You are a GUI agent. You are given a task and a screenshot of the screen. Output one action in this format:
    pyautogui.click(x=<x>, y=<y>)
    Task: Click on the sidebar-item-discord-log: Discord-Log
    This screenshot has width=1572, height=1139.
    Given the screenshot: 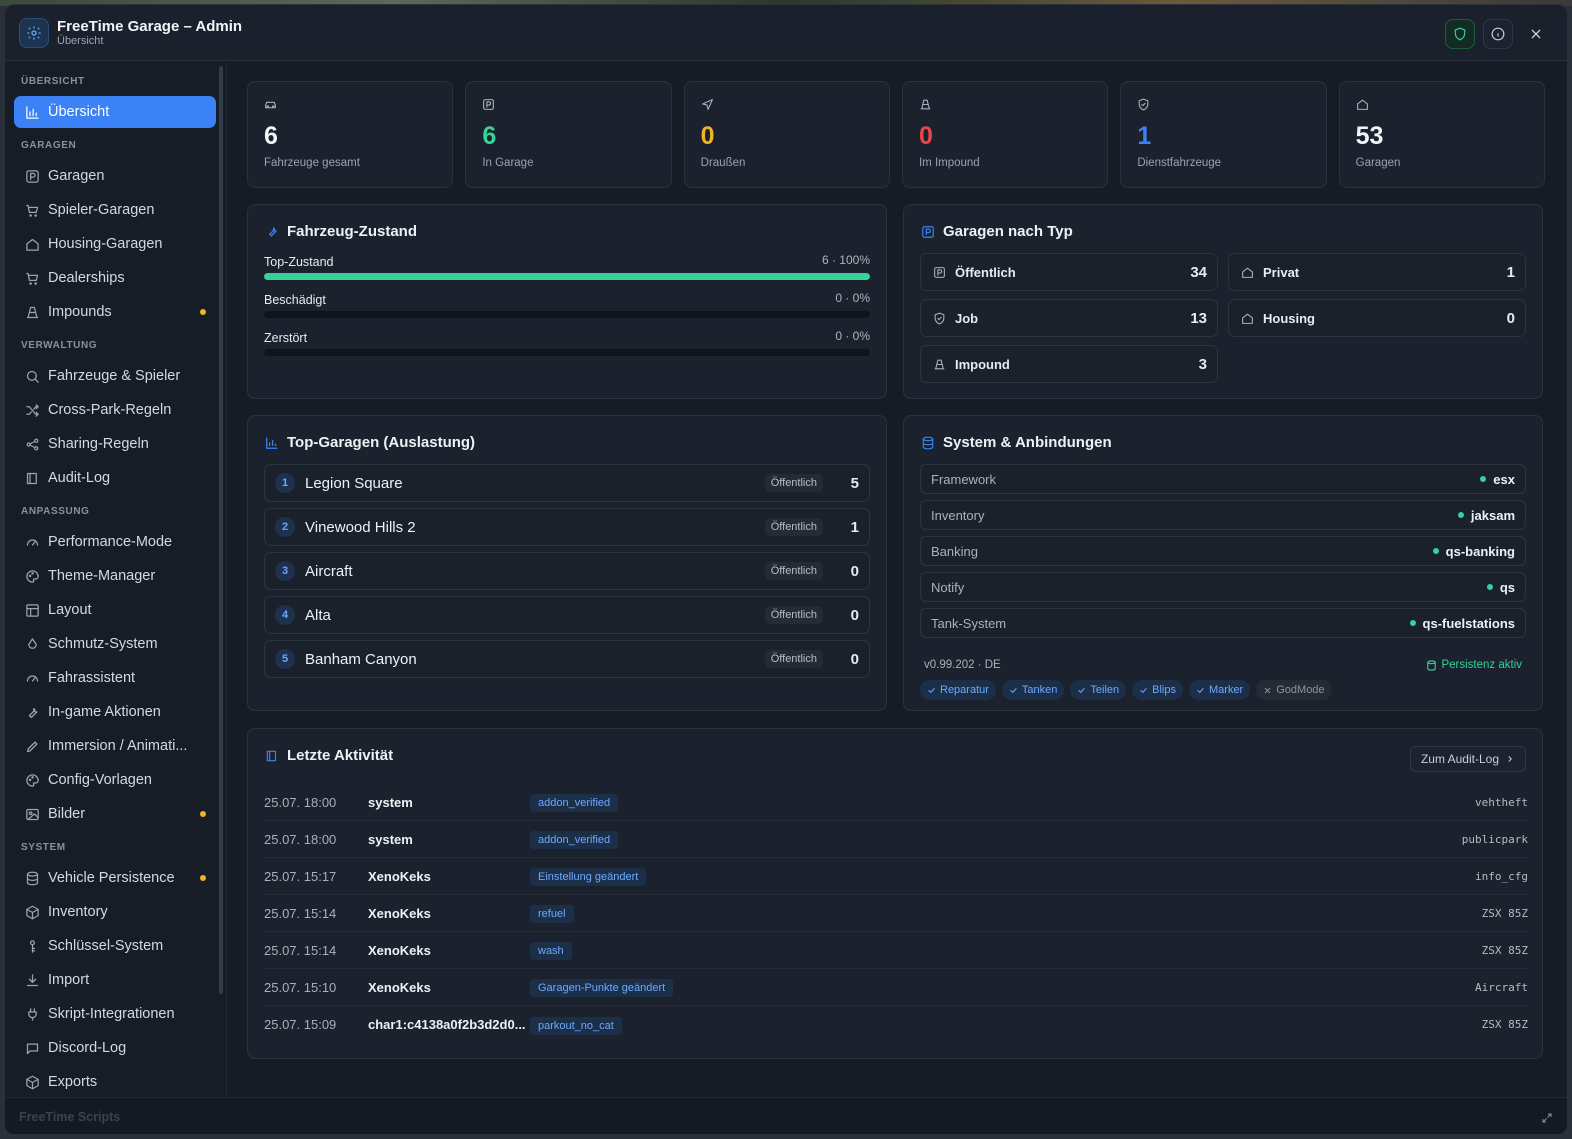 What is the action you would take?
    pyautogui.click(x=115, y=1048)
    